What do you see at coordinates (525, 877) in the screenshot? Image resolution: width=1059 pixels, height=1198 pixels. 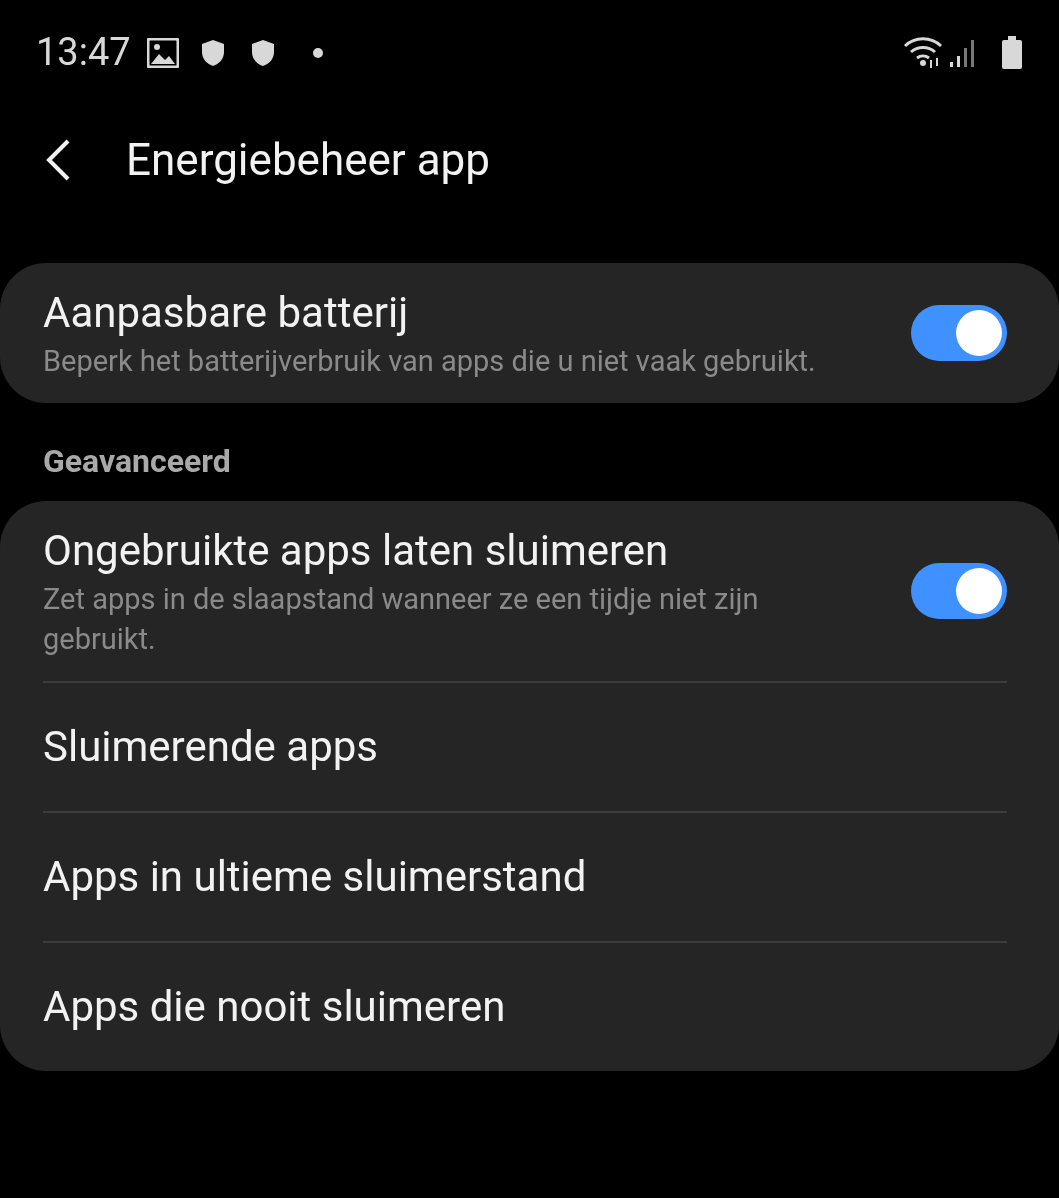 I see `setting-title: Apps in ultieme sluimerstand` at bounding box center [525, 877].